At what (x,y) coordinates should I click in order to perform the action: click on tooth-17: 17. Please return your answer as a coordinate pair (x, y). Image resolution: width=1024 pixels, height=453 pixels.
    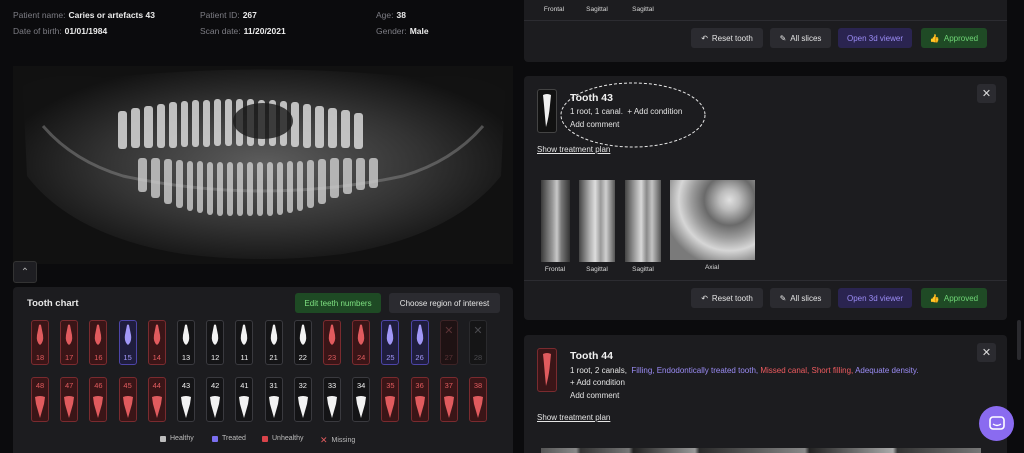
    Looking at the image, I should click on (69, 342).